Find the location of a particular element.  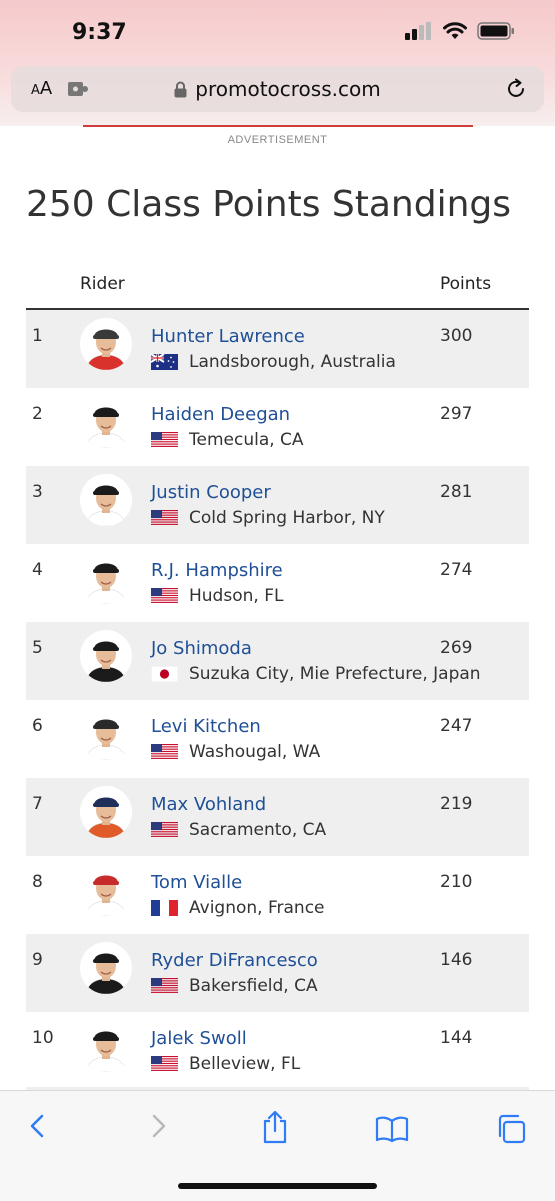

rider-name-link: Ryder DiFrancesco is located at coordinates (234, 960).